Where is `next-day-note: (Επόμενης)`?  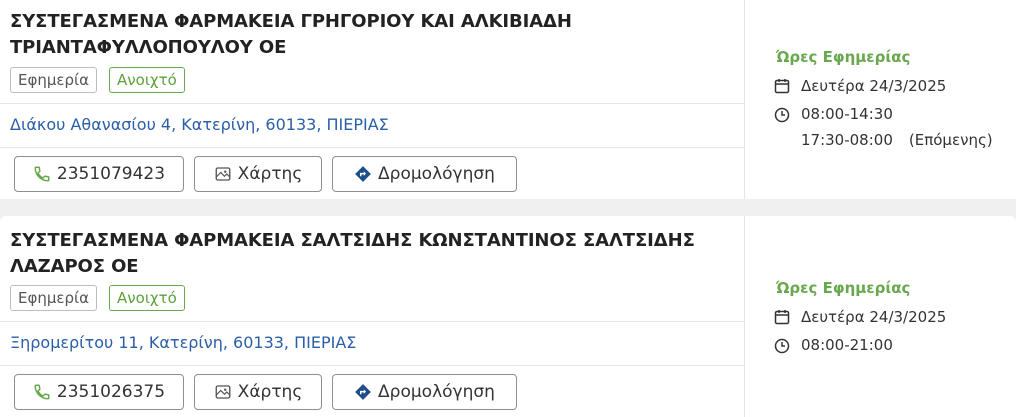 next-day-note: (Επόμενης) is located at coordinates (950, 140).